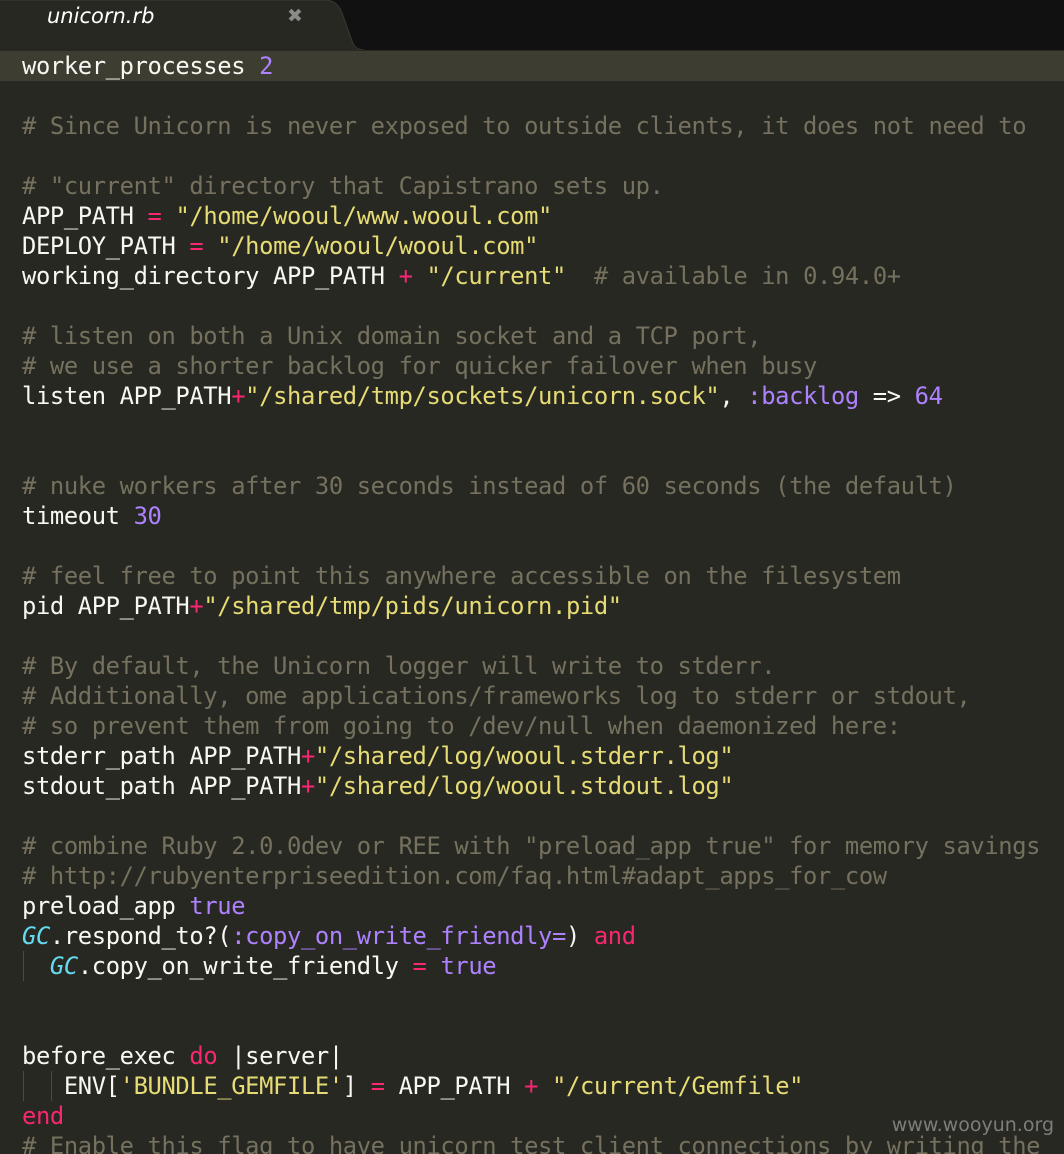  I want to click on code-token-plain: ), so click(579, 936).